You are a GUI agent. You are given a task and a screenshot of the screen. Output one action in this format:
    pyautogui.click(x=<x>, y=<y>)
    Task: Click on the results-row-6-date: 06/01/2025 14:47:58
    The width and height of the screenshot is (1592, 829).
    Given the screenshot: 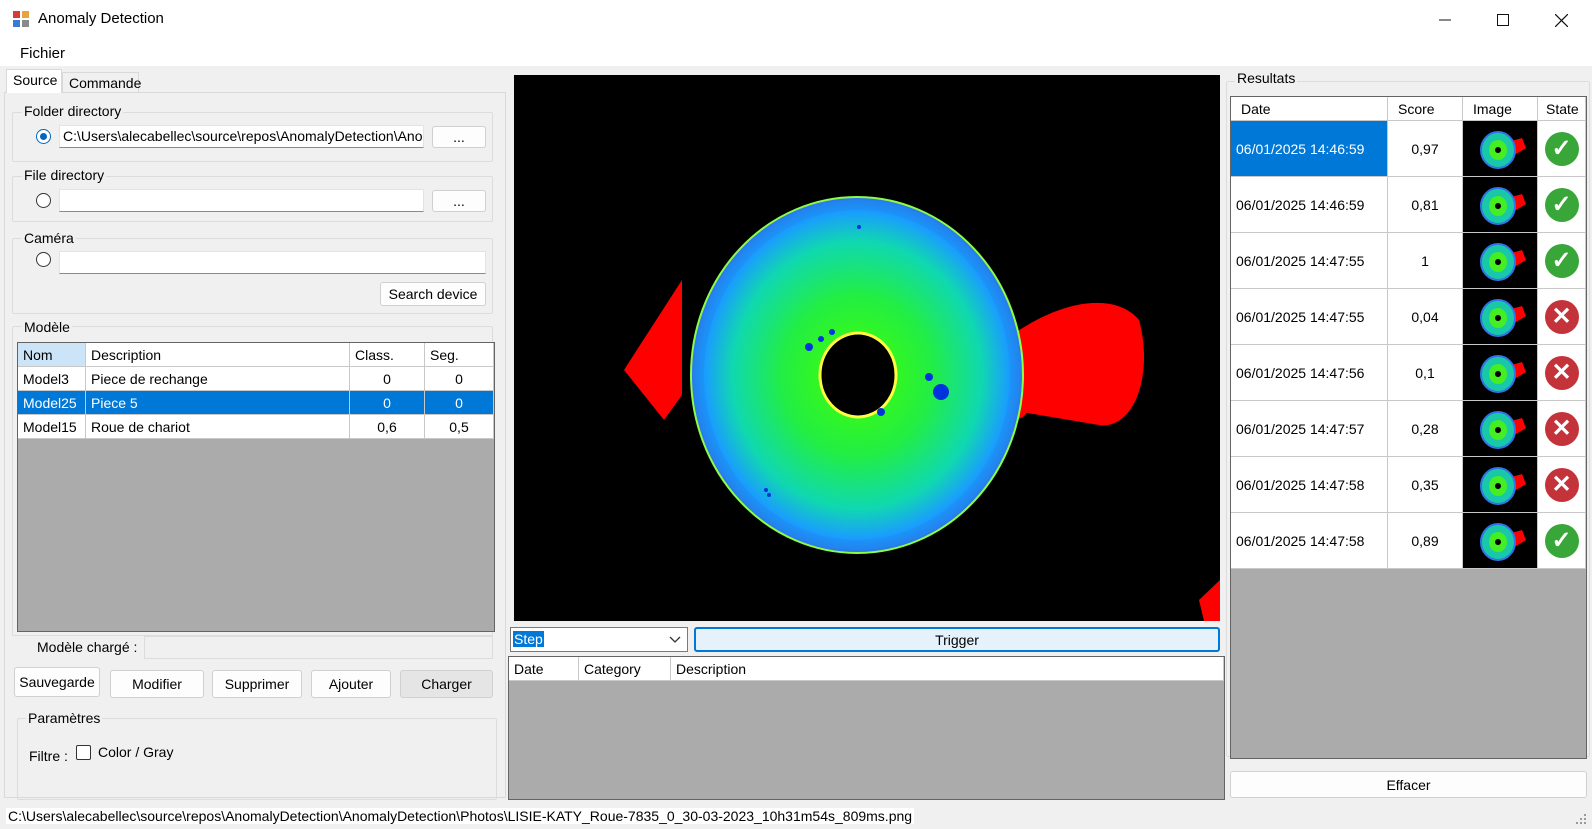 What is the action you would take?
    pyautogui.click(x=1309, y=485)
    